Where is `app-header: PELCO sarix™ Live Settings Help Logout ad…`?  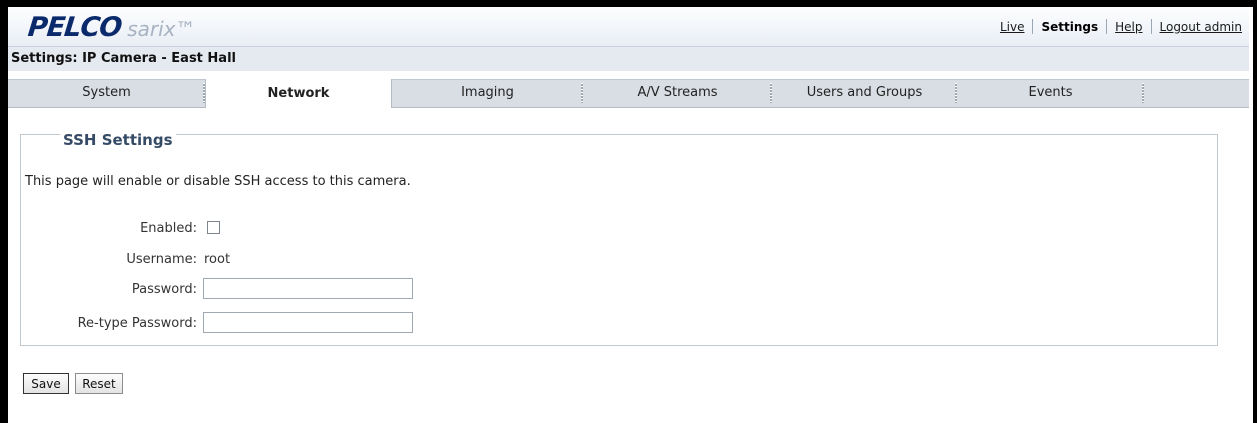 app-header: PELCO sarix™ Live Settings Help Logout ad… is located at coordinates (628, 27).